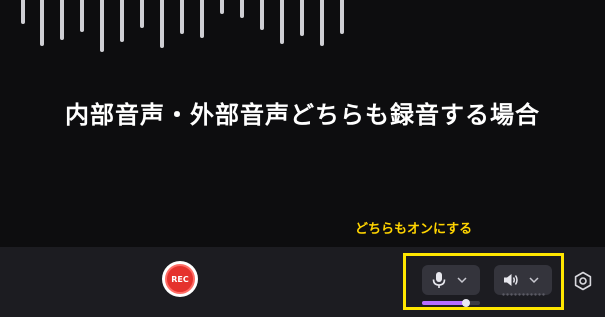 This screenshot has height=317, width=605. What do you see at coordinates (414, 229) in the screenshot?
I see `annotation-caption: どちらもオンにする` at bounding box center [414, 229].